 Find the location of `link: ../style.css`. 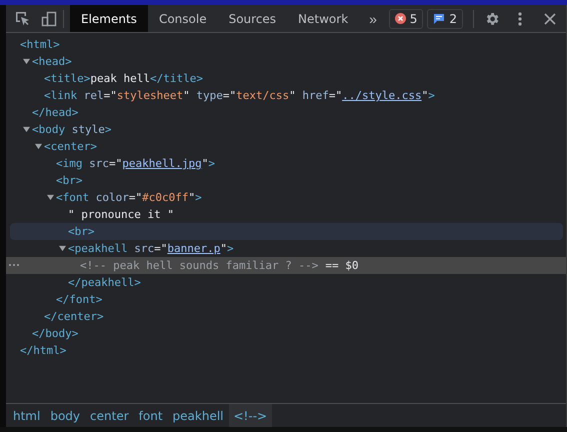

link: ../style.css is located at coordinates (382, 95).